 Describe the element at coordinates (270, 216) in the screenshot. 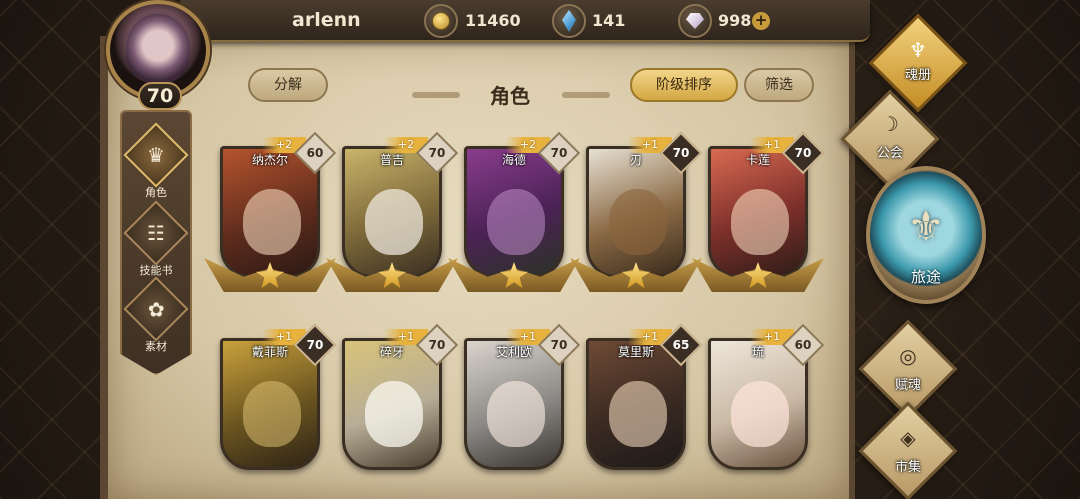

I see `hero-card: 纳杰尔 +2 60` at that location.